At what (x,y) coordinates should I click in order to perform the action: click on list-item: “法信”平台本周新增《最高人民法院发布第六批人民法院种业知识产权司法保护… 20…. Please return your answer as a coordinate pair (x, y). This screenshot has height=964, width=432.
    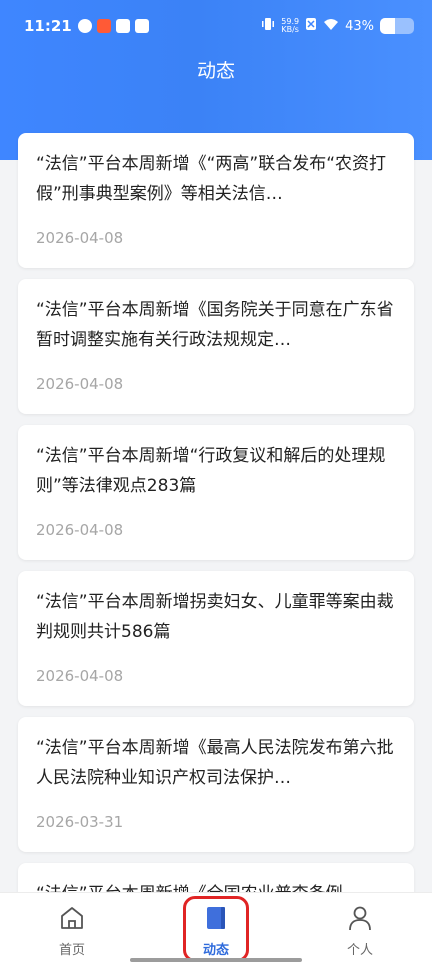
    Looking at the image, I should click on (216, 784).